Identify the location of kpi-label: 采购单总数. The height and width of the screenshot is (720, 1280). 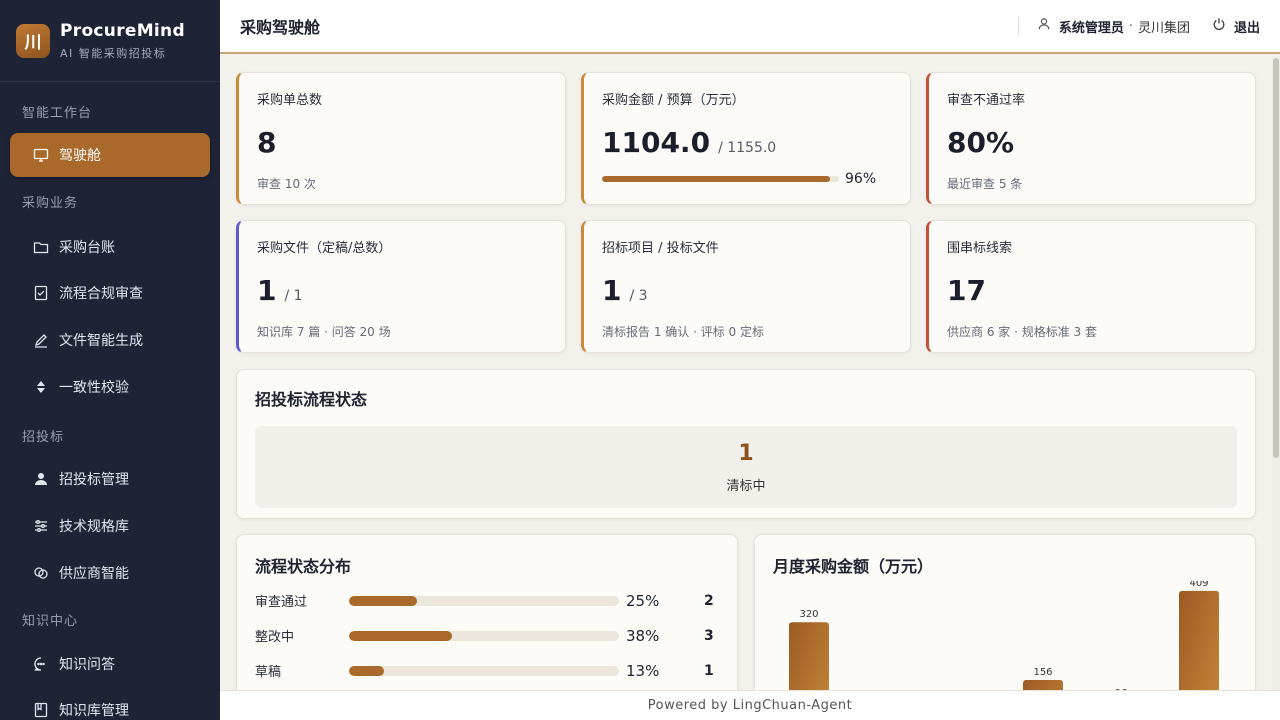
(290, 100).